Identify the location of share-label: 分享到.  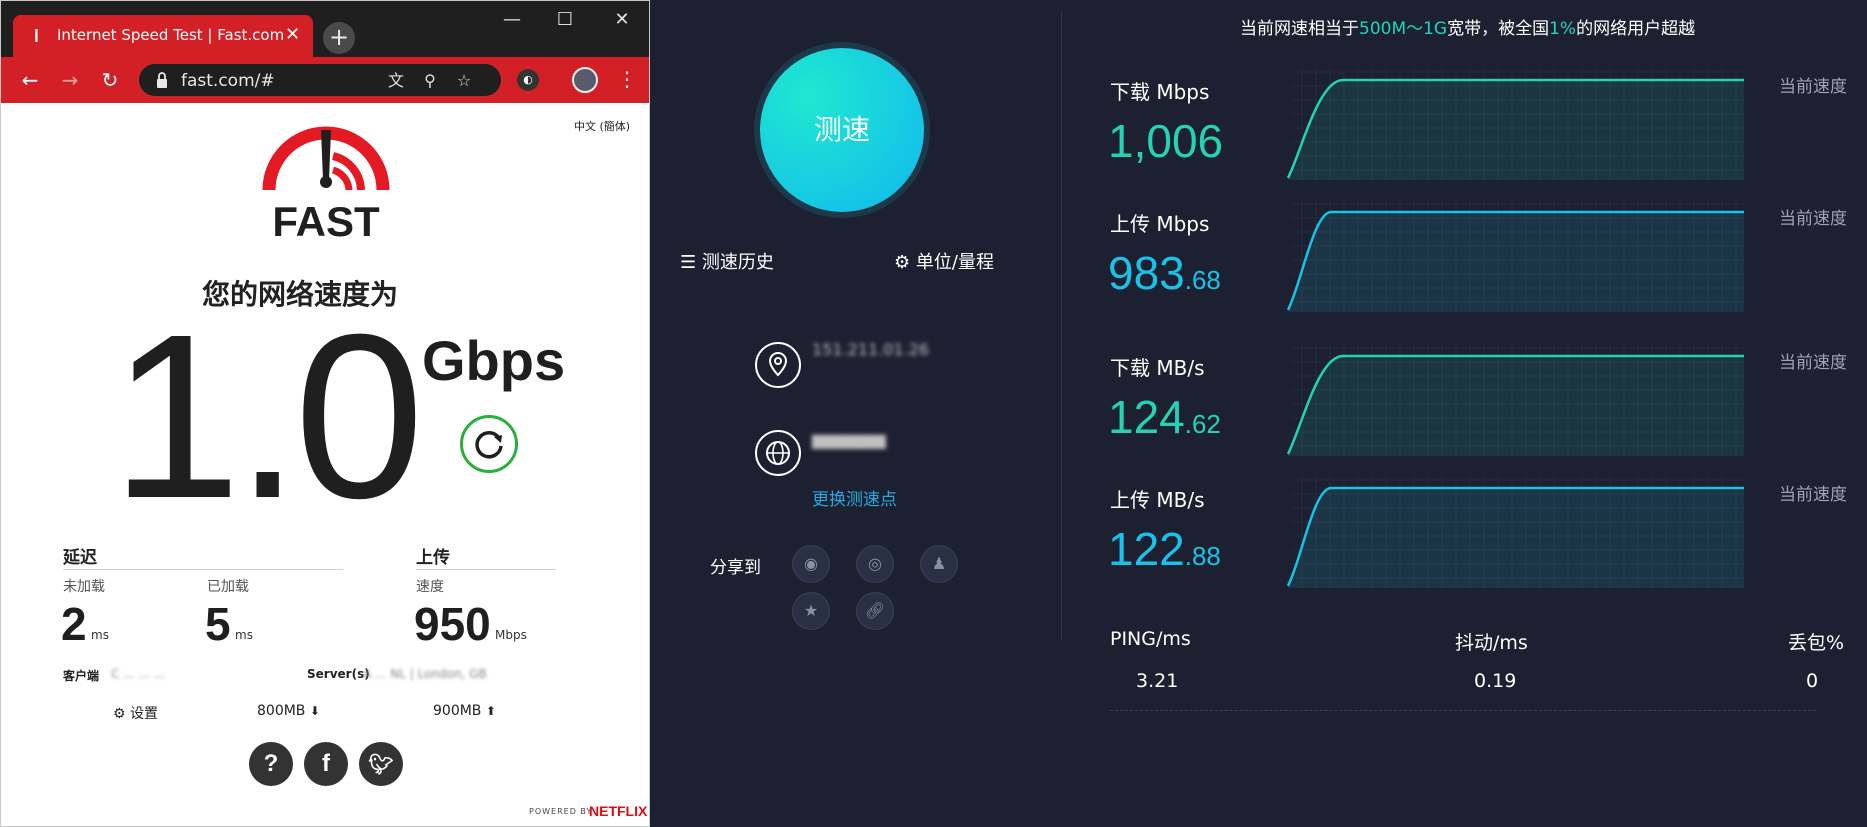
(735, 568).